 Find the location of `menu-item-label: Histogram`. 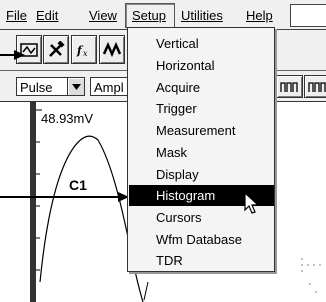

menu-item-label: Histogram is located at coordinates (186, 195).